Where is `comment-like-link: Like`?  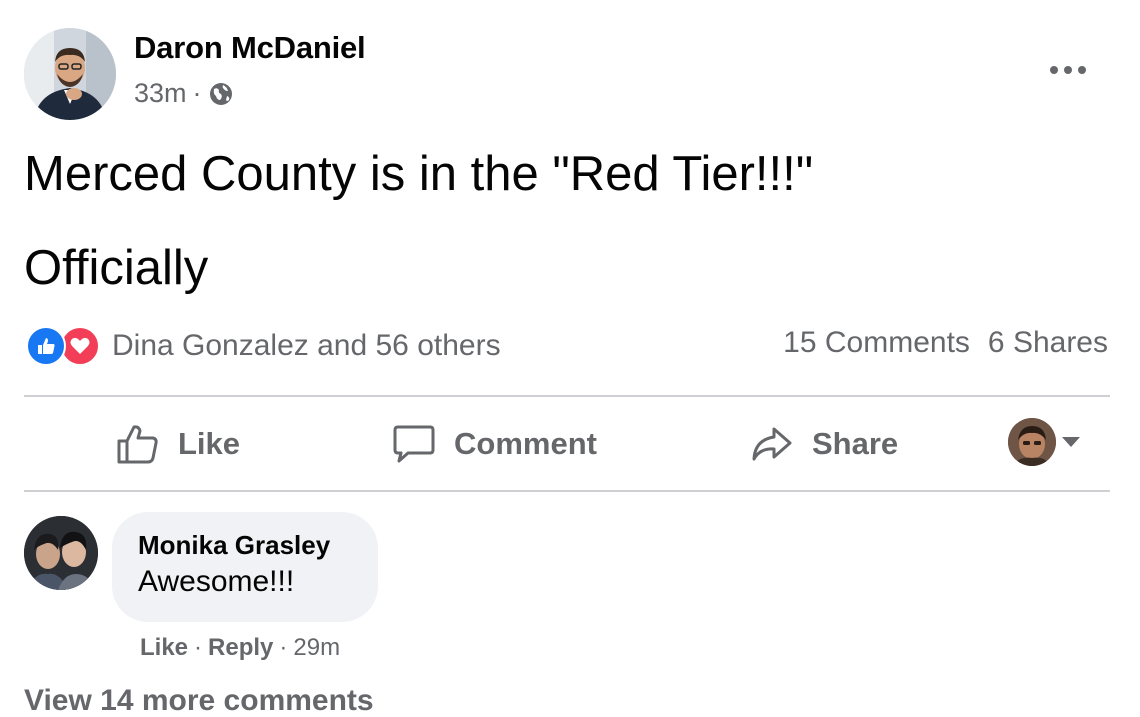 comment-like-link: Like is located at coordinates (164, 648).